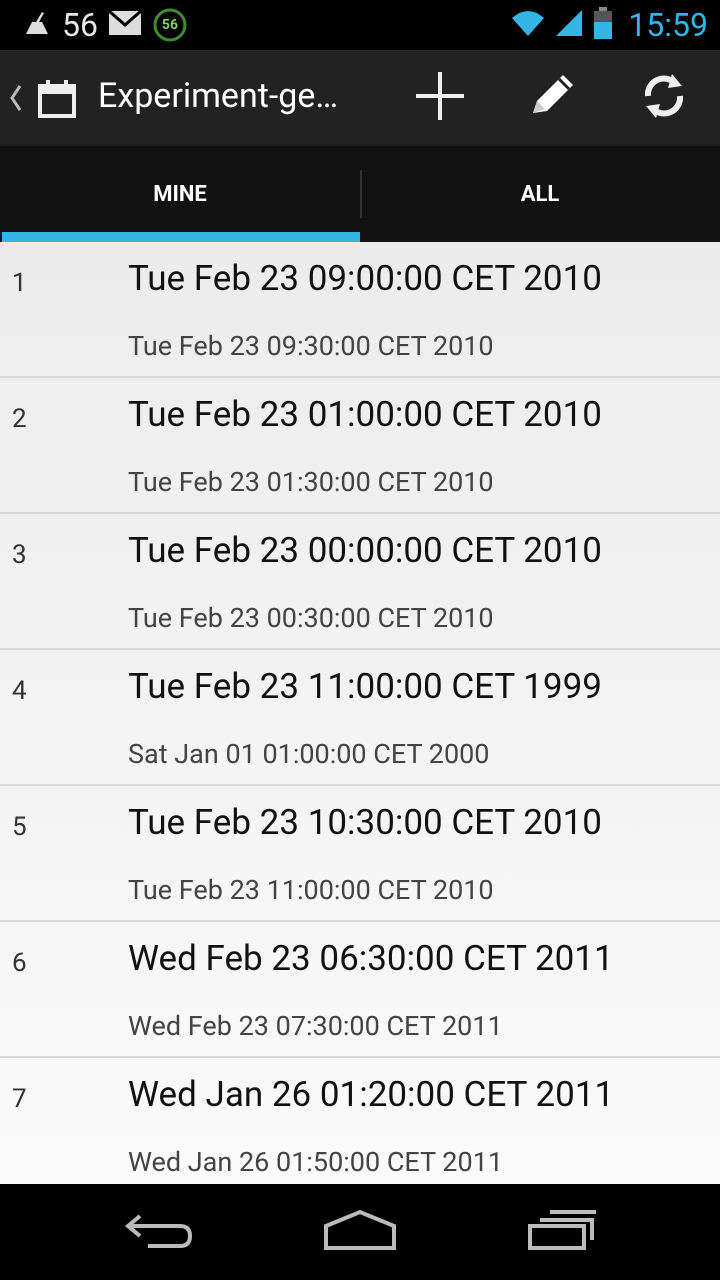  I want to click on list-item-start: Wed Jan 26 01:20:00 CET 2011, so click(371, 1094).